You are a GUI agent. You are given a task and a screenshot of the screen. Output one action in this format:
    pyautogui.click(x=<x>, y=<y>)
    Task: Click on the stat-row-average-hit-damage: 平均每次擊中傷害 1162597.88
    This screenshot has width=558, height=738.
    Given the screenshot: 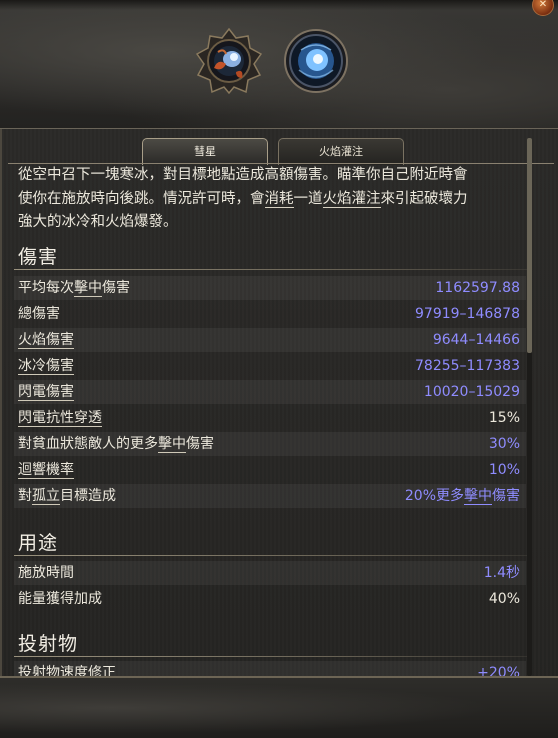 What is the action you would take?
    pyautogui.click(x=270, y=288)
    